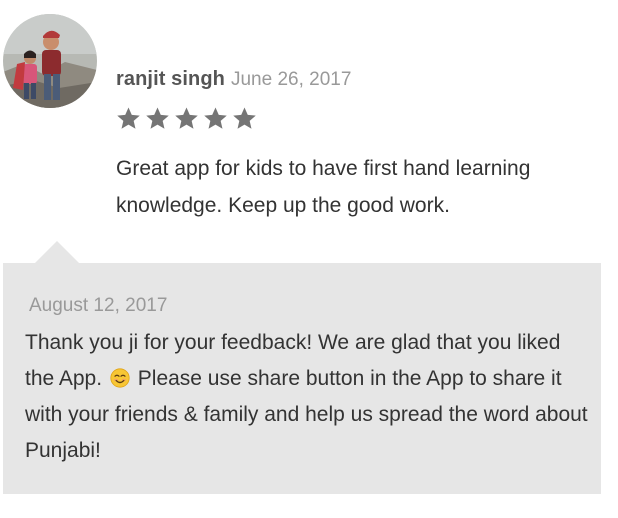  I want to click on avatar, so click(50, 61).